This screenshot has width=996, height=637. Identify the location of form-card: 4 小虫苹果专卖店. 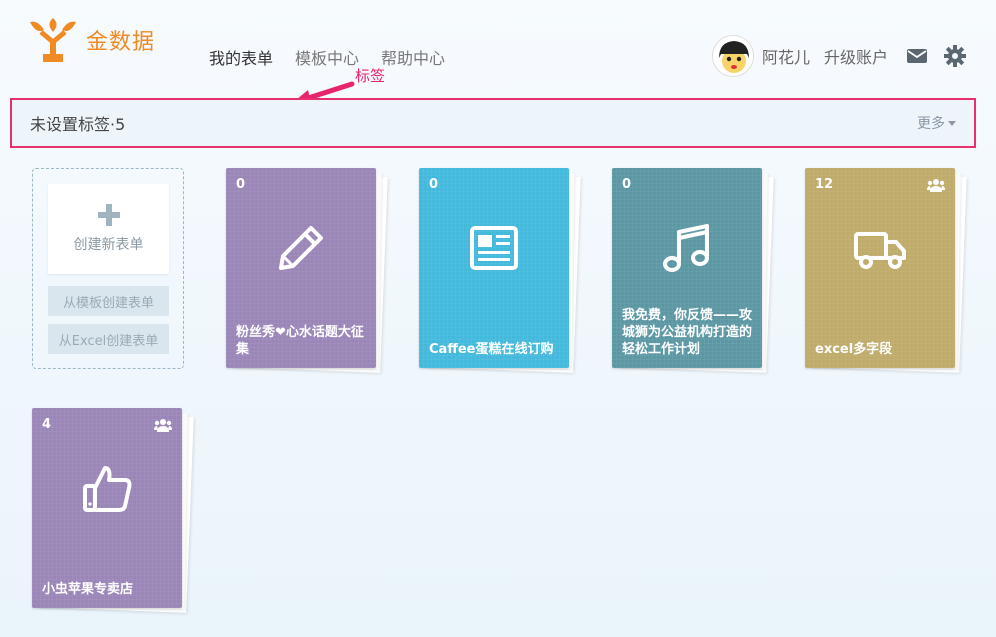
(113, 510).